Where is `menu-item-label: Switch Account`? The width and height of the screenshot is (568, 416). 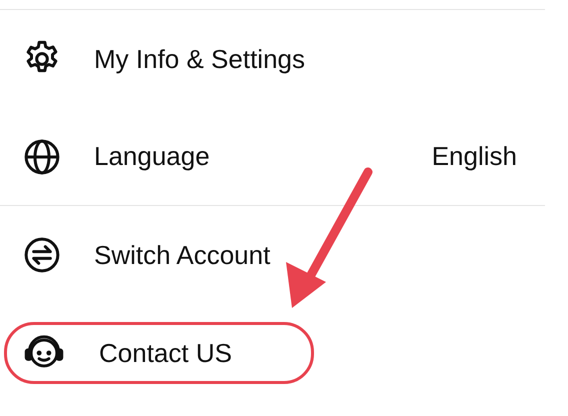
menu-item-label: Switch Account is located at coordinates (305, 255).